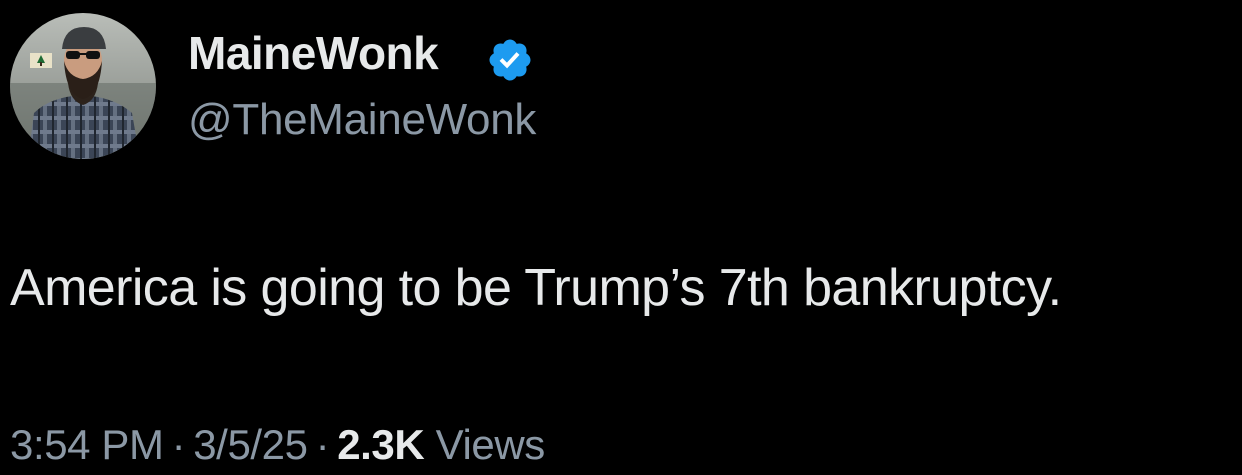 This screenshot has width=1242, height=475. What do you see at coordinates (250, 444) in the screenshot?
I see `tweet-date: 3/5/25` at bounding box center [250, 444].